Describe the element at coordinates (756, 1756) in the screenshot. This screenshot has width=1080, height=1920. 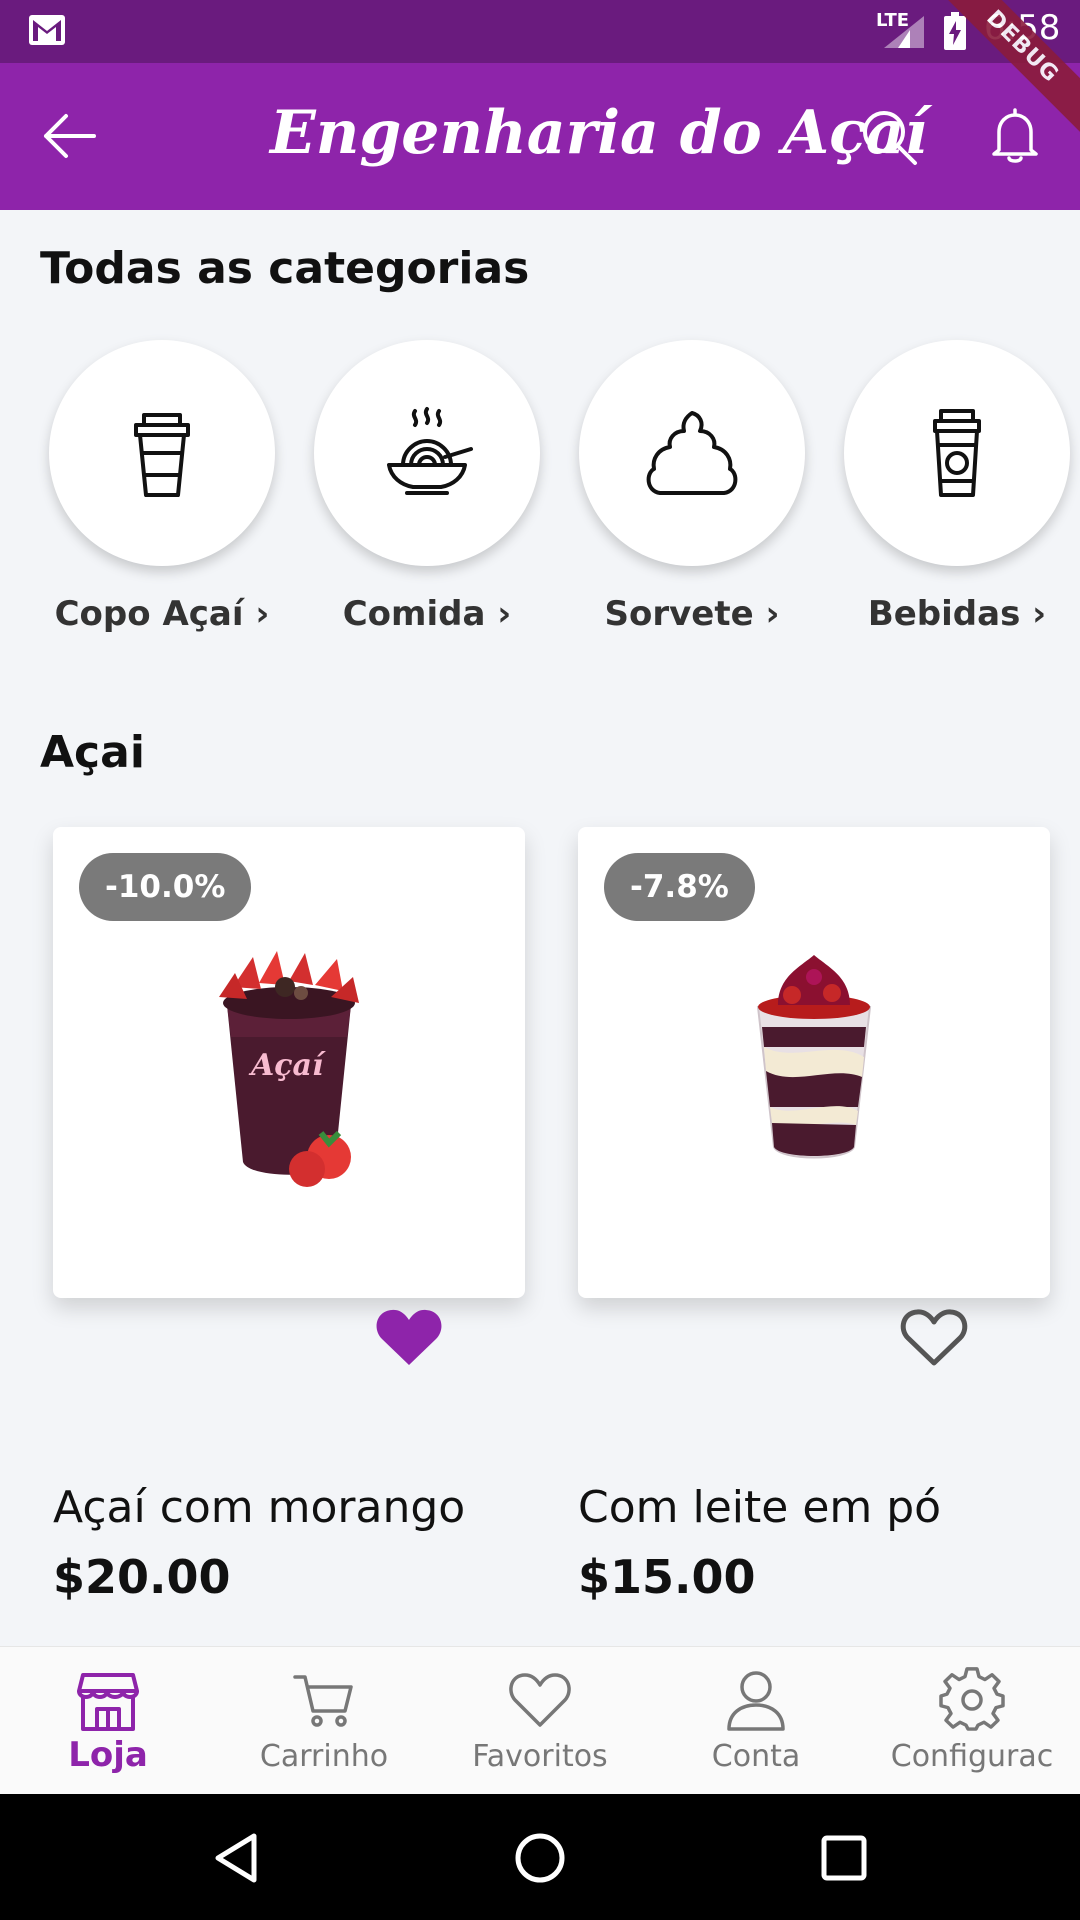
I see `nav-label: Conta` at that location.